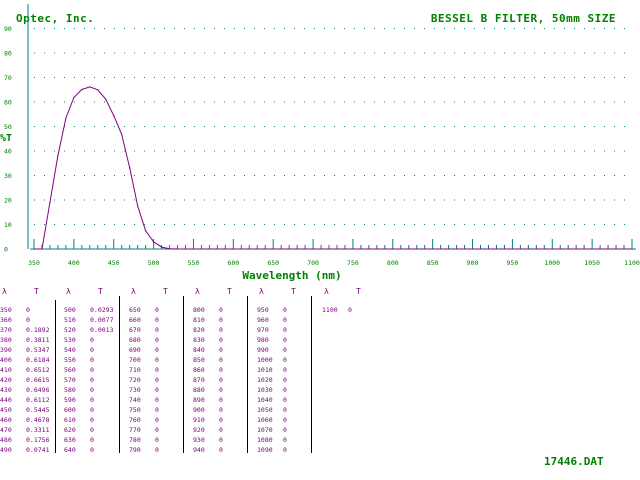 The width and height of the screenshot is (640, 480). What do you see at coordinates (8, 176) in the screenshot?
I see `y-tick-label-30: 30` at bounding box center [8, 176].